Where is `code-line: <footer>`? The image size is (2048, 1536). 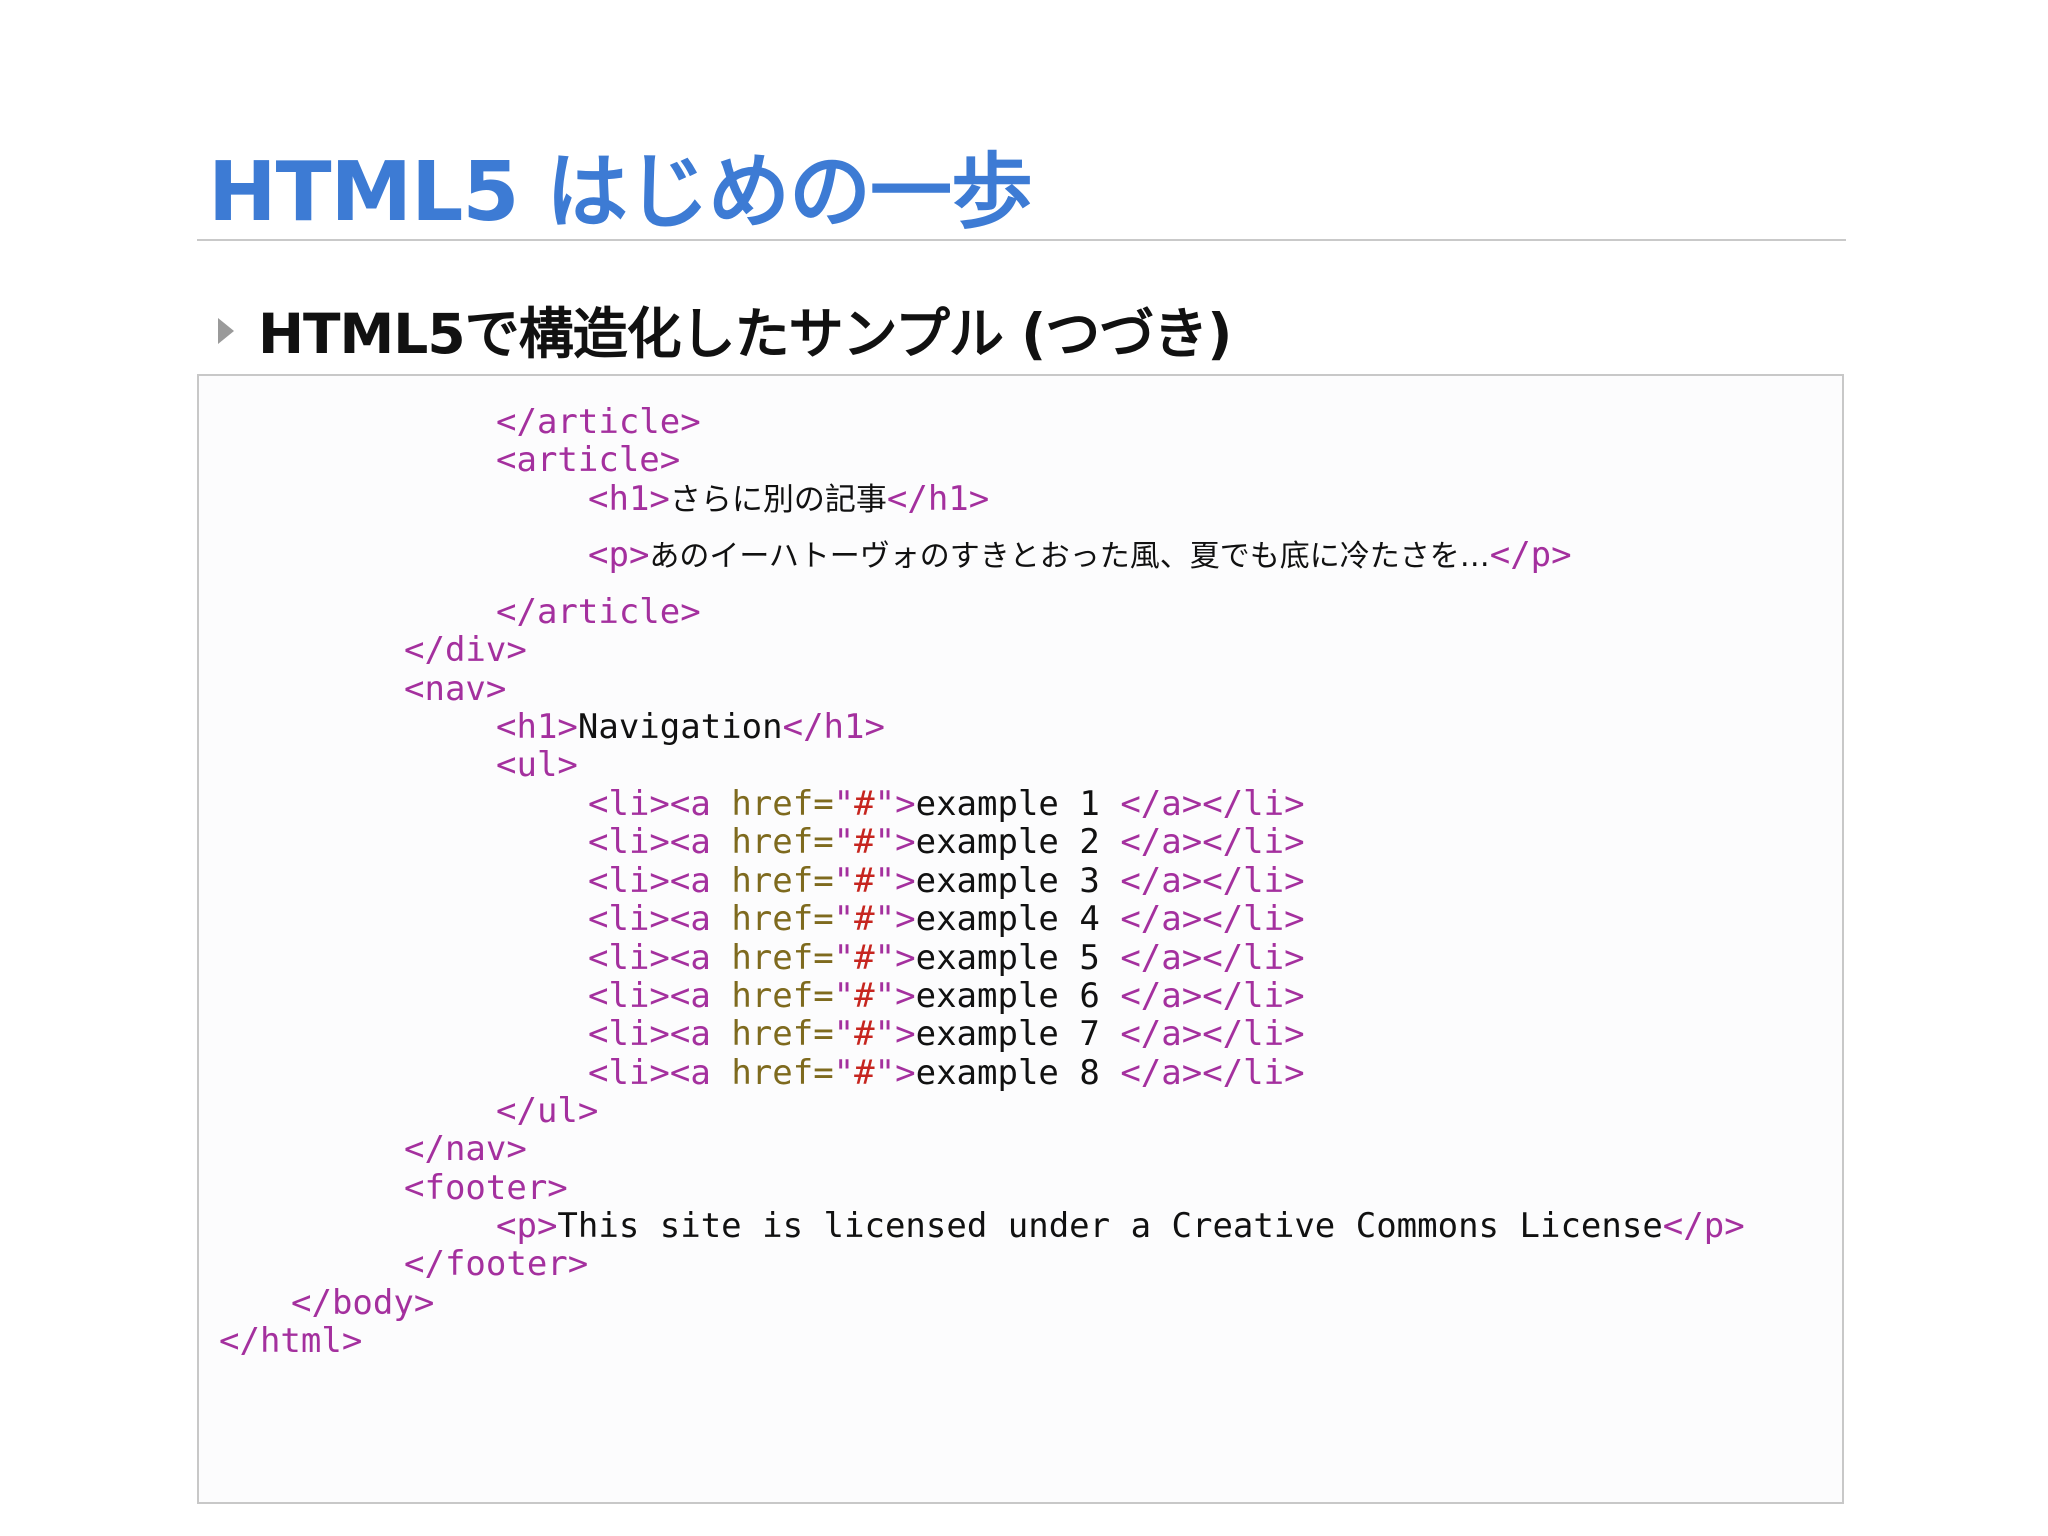 code-line: <footer> is located at coordinates (486, 1188).